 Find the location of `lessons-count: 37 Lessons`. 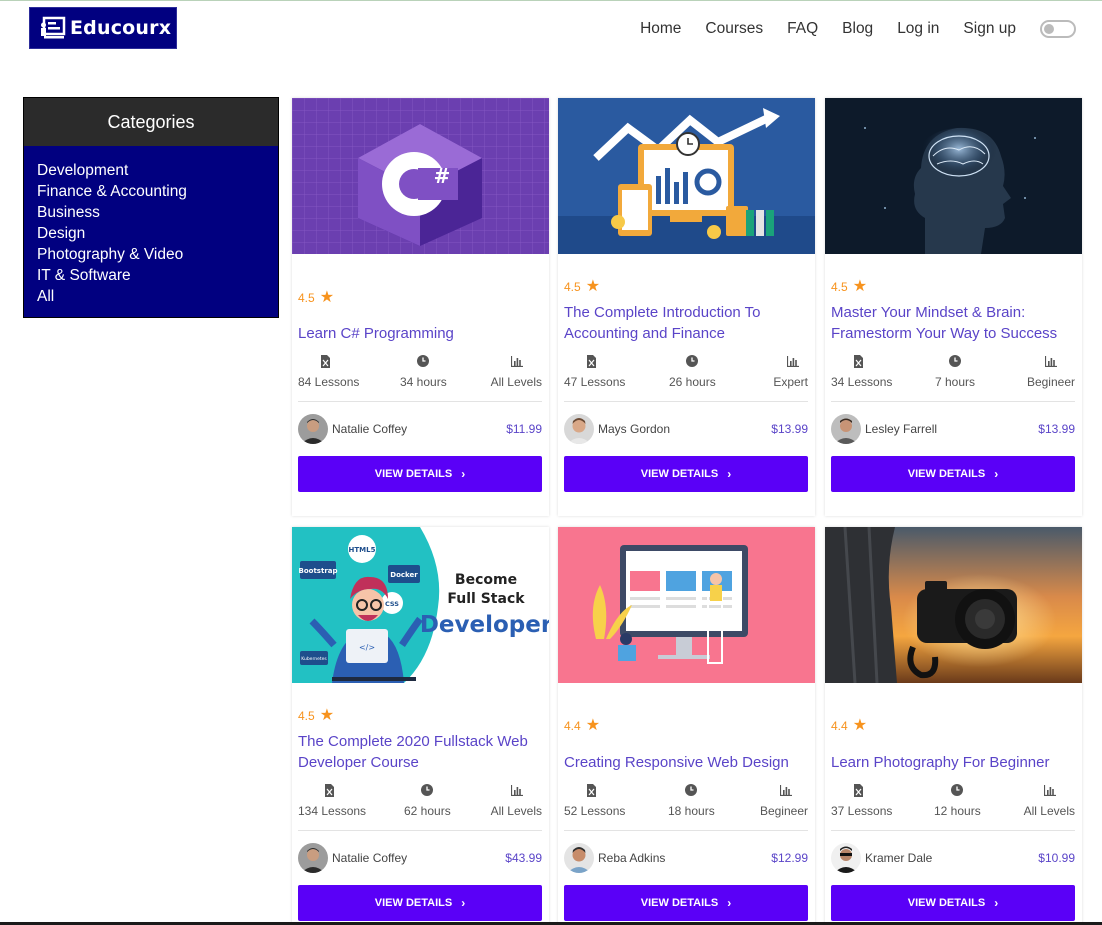

lessons-count: 37 Lessons is located at coordinates (862, 811).